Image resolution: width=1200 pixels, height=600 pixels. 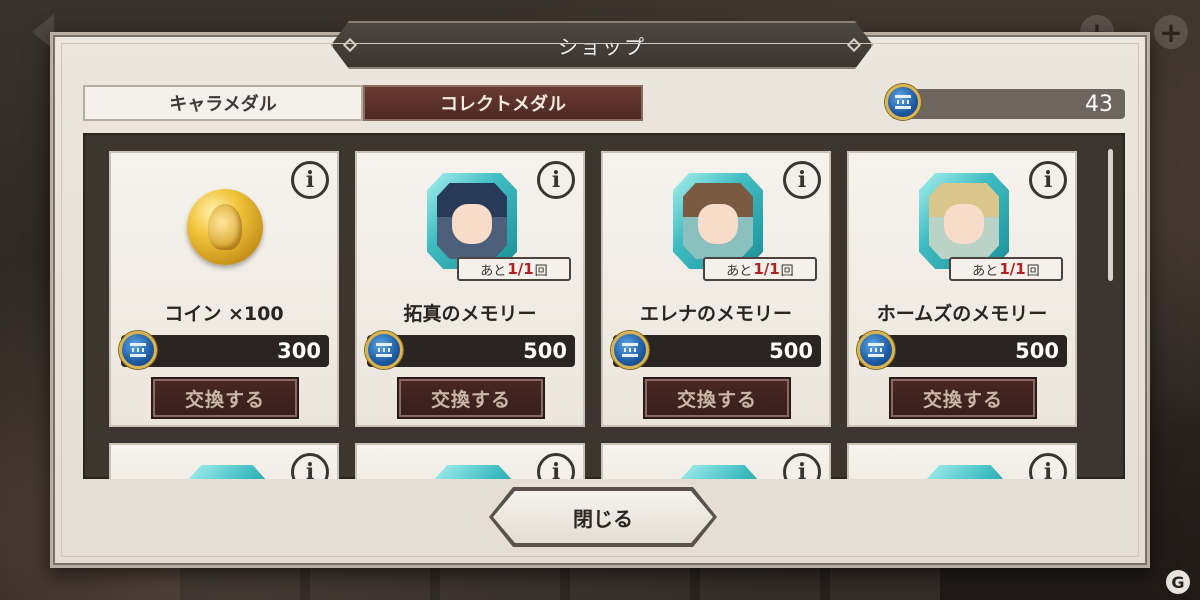 I want to click on character-portrait-elena, so click(x=718, y=221).